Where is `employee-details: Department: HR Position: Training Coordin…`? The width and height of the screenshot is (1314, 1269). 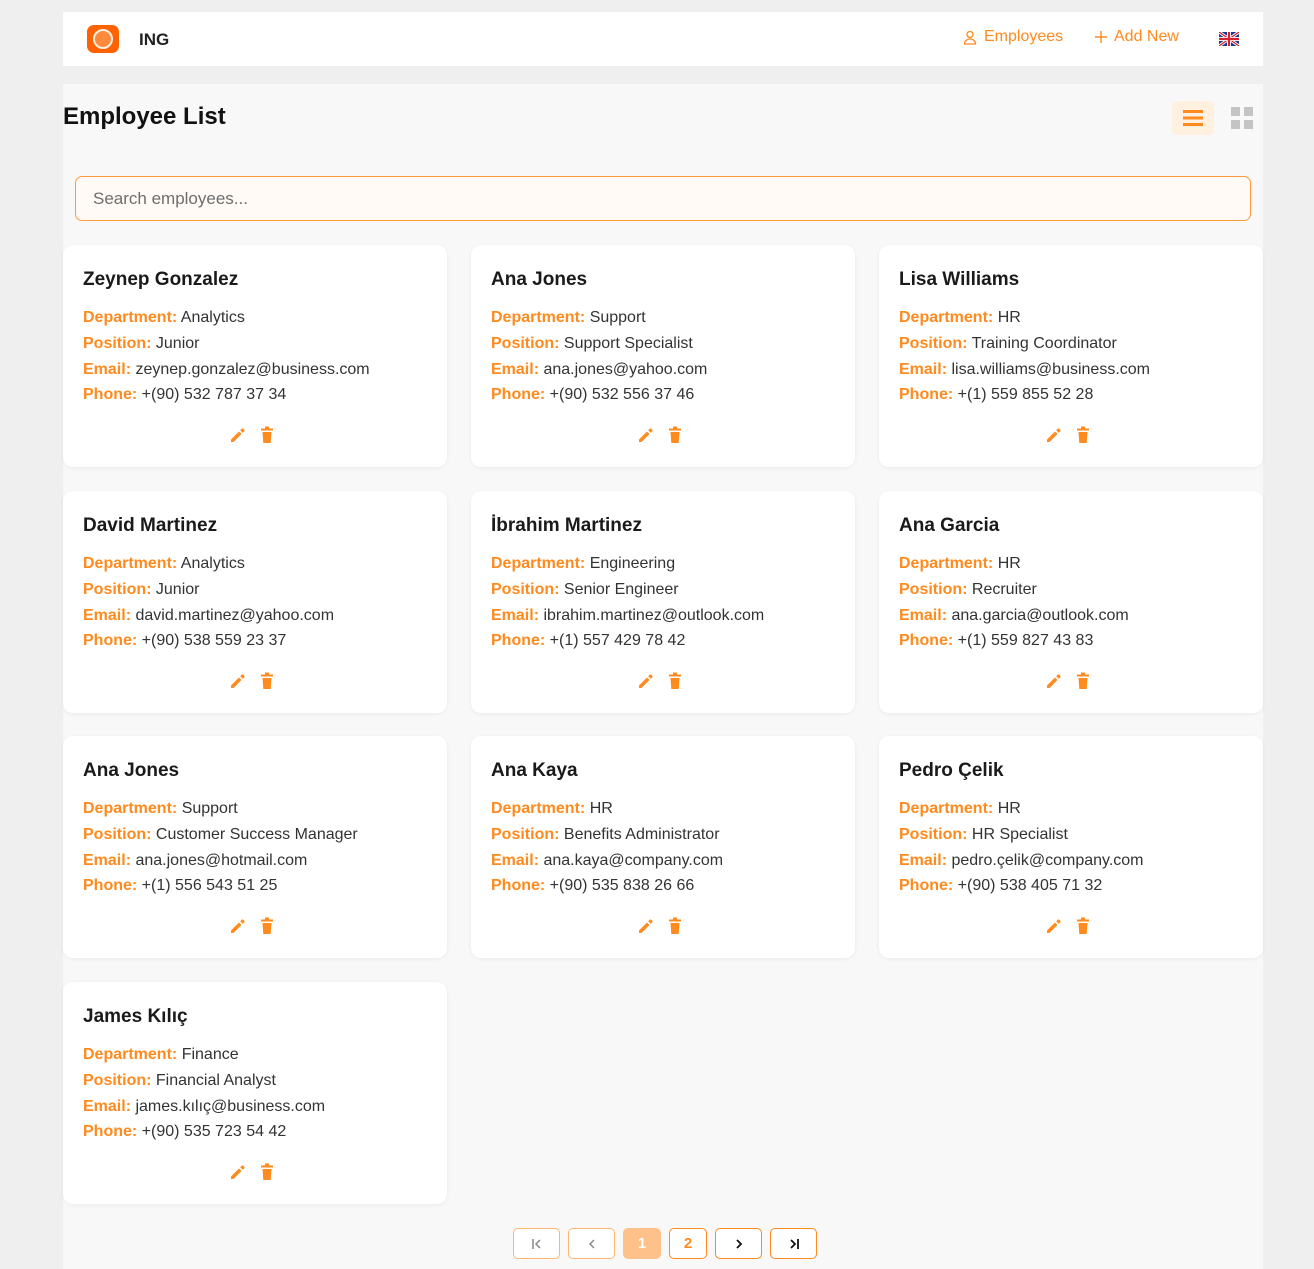 employee-details: Department: HR Position: Training Coordin… is located at coordinates (1024, 356).